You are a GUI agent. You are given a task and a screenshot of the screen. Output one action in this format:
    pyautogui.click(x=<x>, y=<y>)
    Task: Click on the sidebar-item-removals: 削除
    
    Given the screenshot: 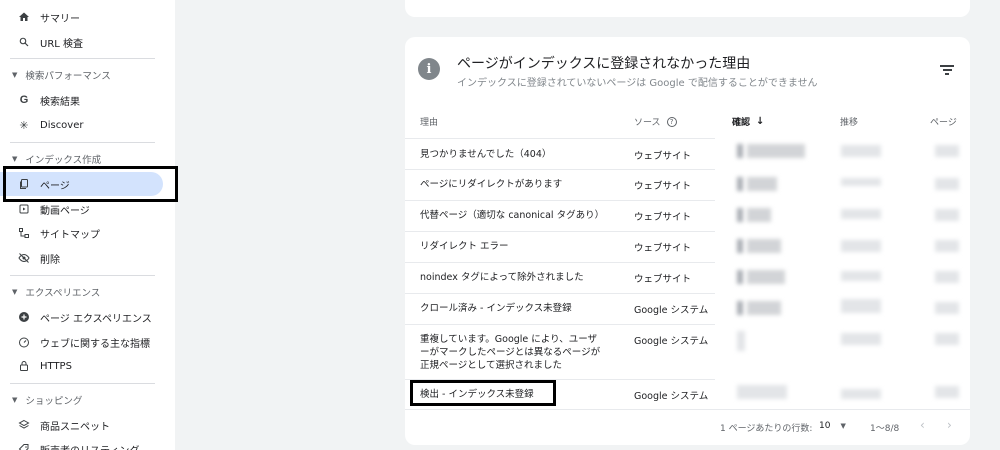 What is the action you would take?
    pyautogui.click(x=82, y=258)
    